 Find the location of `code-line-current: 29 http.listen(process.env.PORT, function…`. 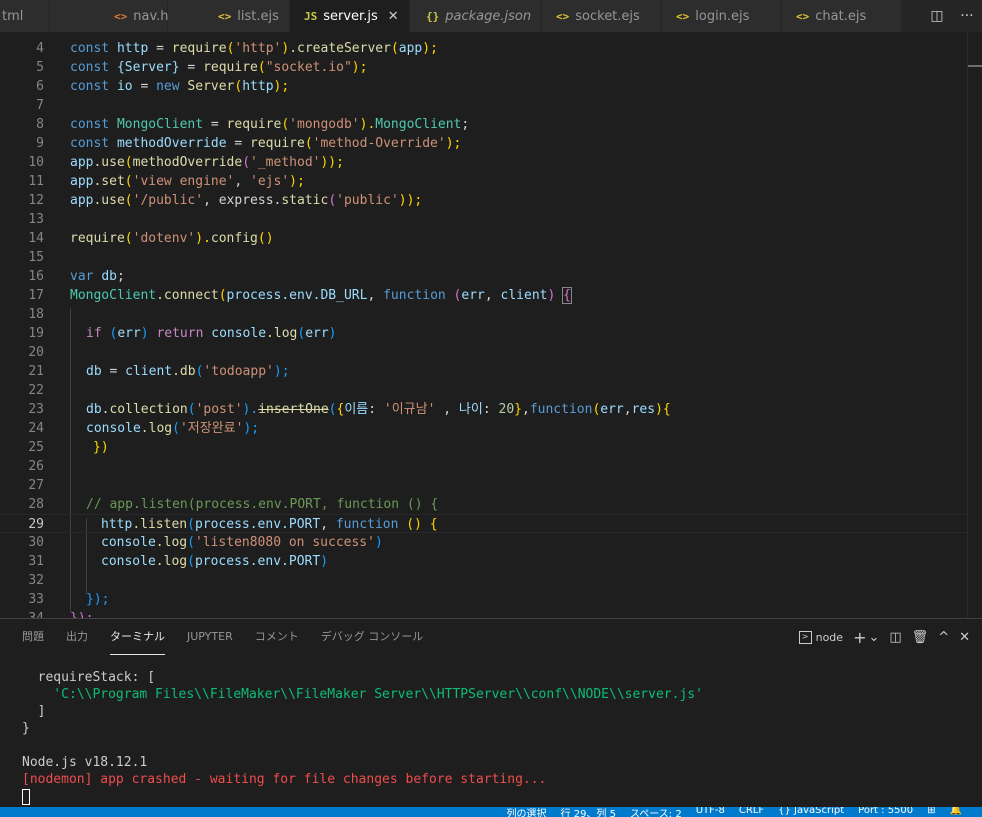

code-line-current: 29 http.listen(process.env.PORT, function… is located at coordinates (485, 523).